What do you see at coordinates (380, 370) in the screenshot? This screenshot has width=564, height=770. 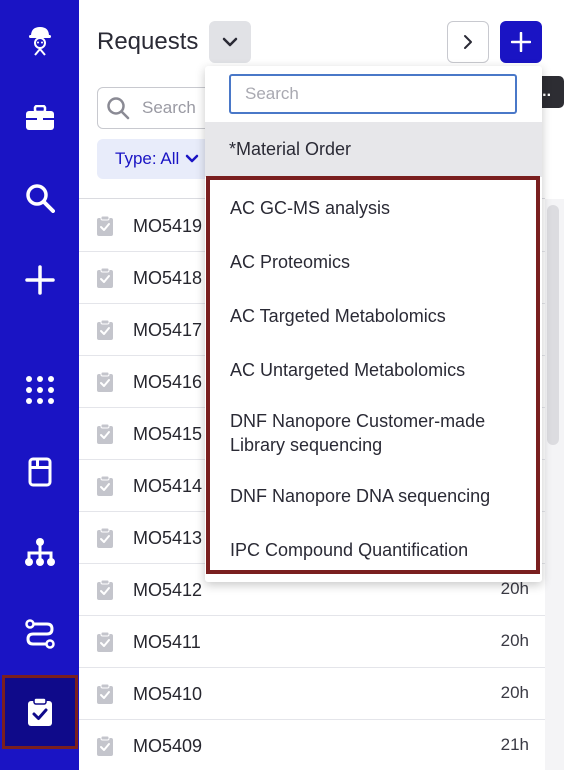 I see `dropdown-item: AC Untargeted Metabolomics` at bounding box center [380, 370].